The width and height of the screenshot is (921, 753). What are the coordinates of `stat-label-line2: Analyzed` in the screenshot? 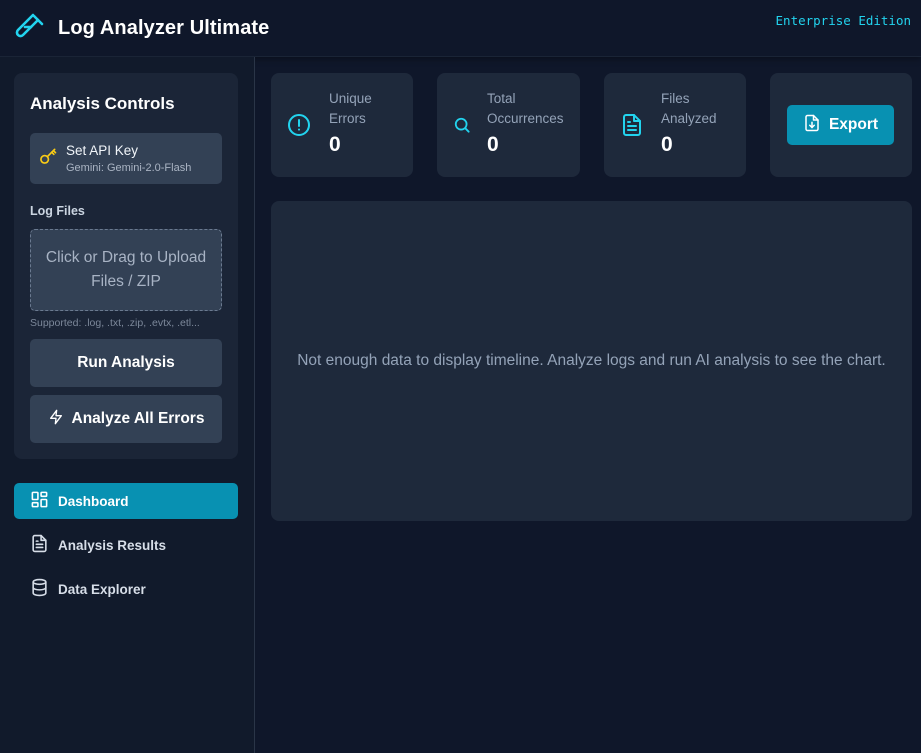 It's located at (689, 118).